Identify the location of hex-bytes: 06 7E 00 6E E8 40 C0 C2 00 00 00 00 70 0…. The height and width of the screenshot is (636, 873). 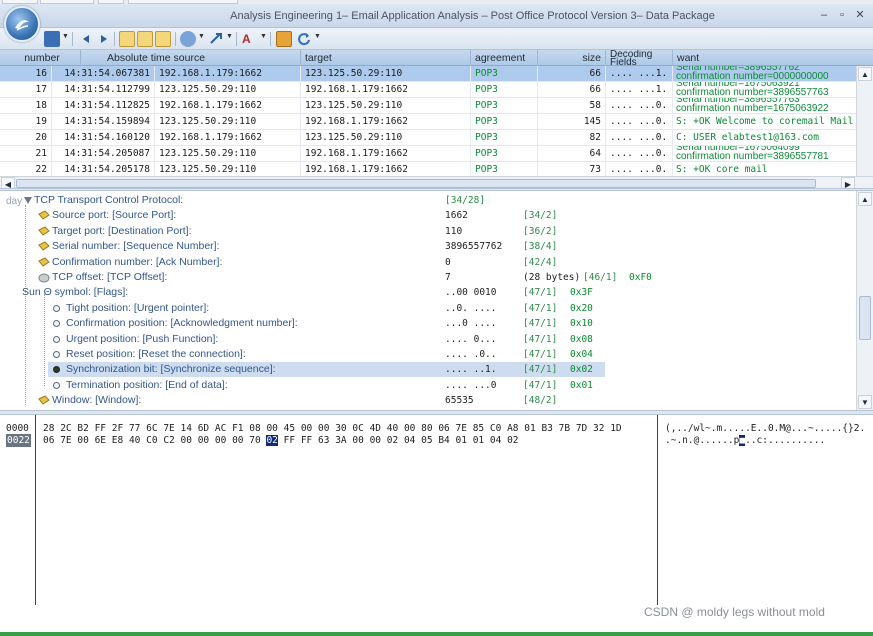
(281, 440).